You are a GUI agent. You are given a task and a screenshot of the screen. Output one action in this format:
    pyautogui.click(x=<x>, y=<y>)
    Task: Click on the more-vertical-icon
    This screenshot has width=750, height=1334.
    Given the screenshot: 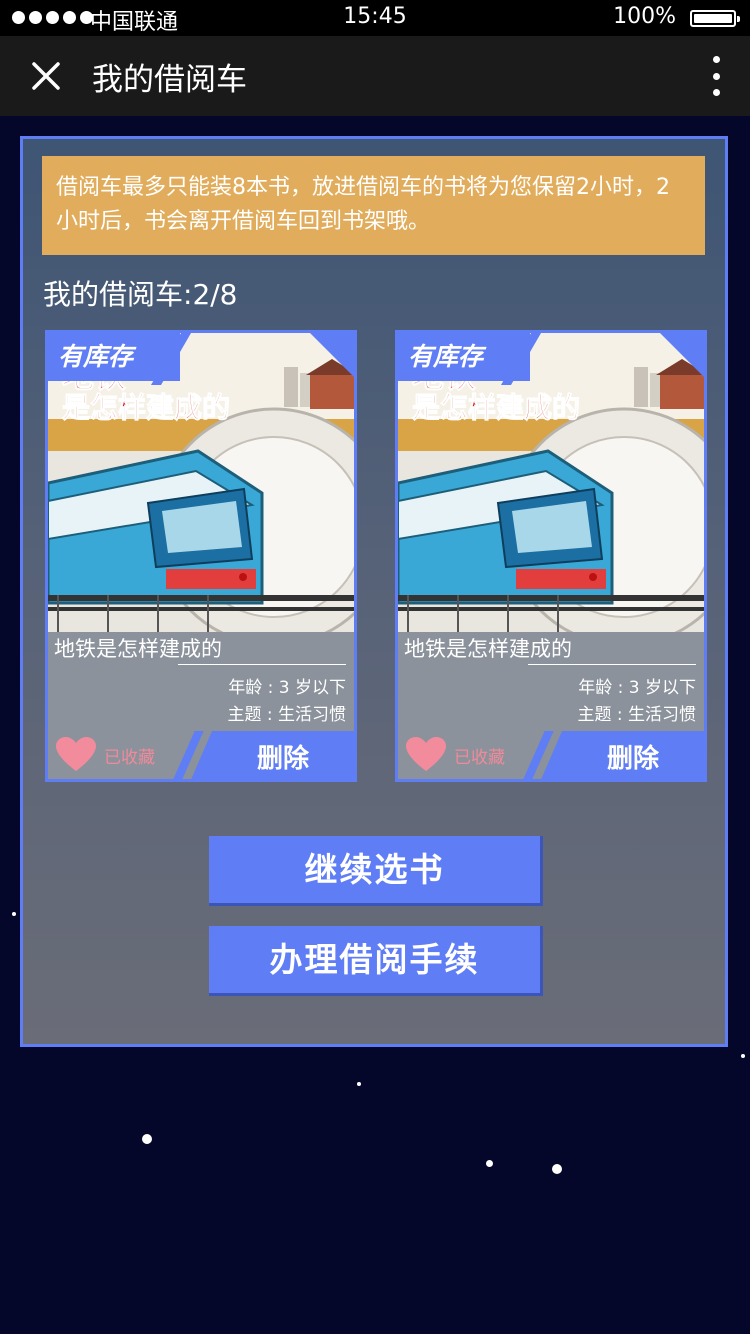 What is the action you would take?
    pyautogui.click(x=716, y=59)
    